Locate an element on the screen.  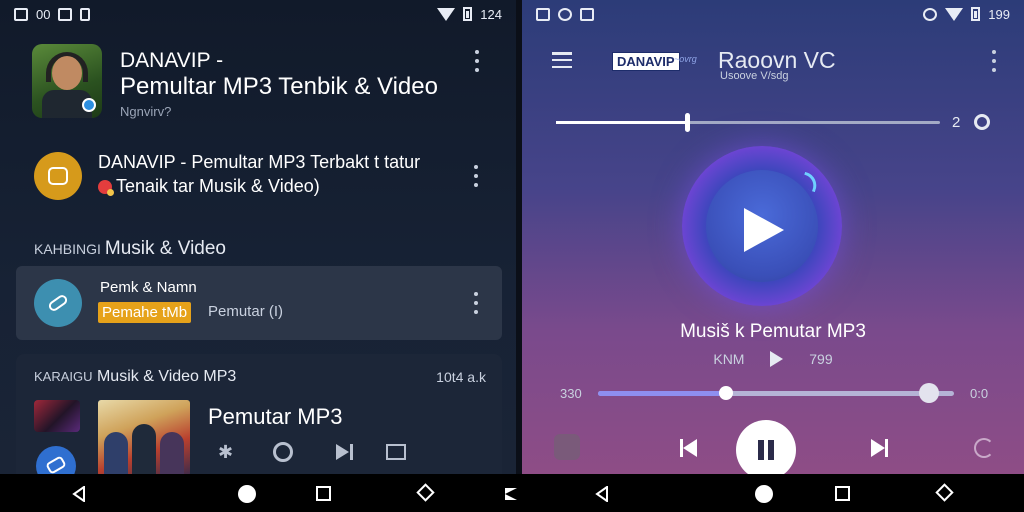
avatar-face is located at coordinates (67, 73).